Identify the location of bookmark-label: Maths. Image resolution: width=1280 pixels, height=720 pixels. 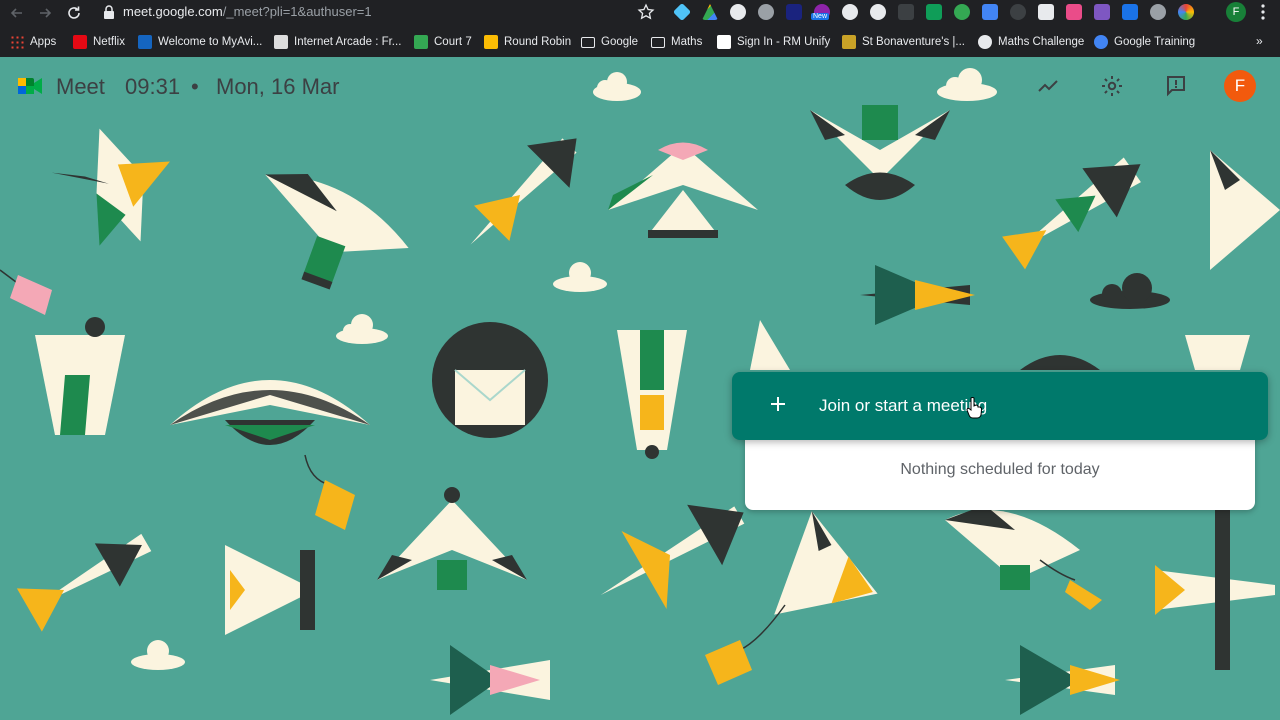
(687, 42).